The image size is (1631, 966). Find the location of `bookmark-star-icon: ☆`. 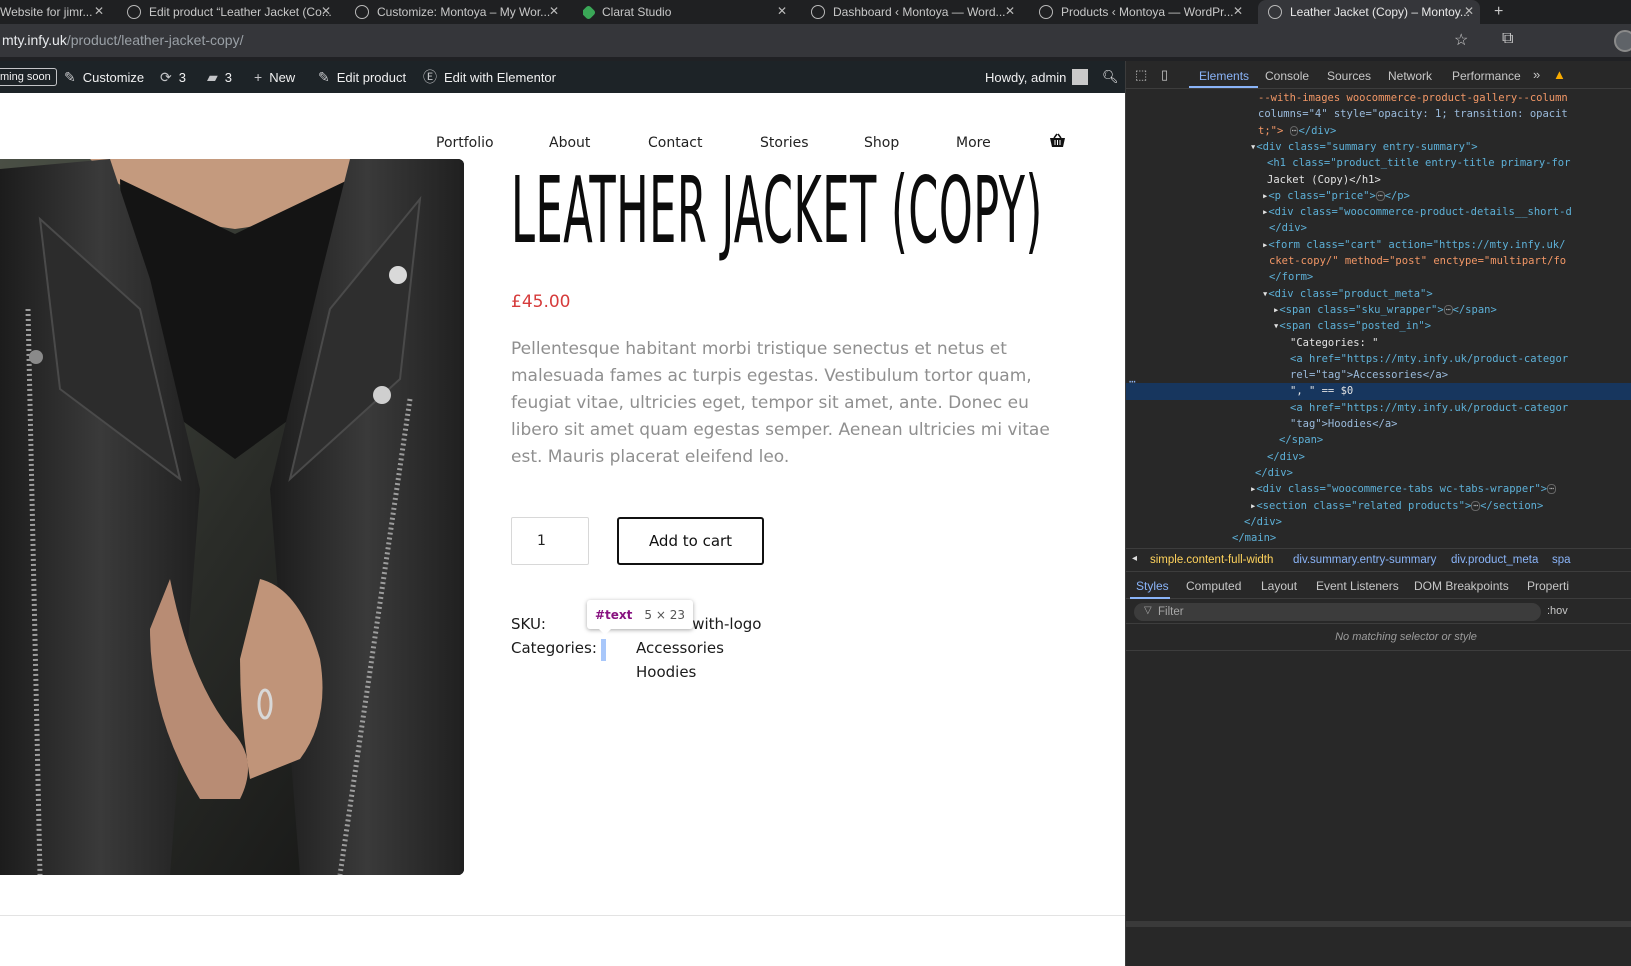

bookmark-star-icon: ☆ is located at coordinates (1461, 40).